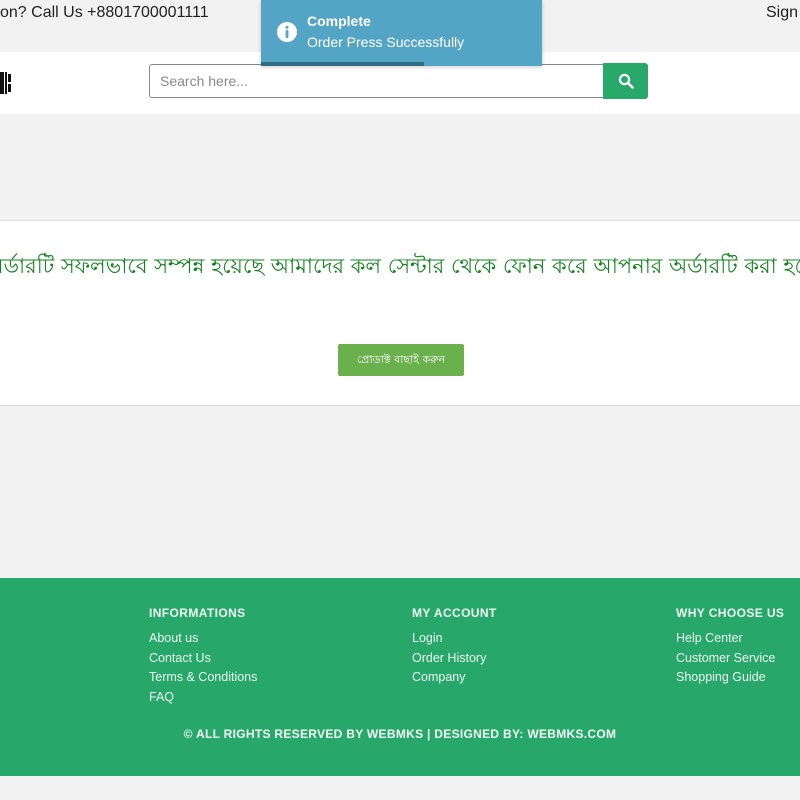 Image resolution: width=800 pixels, height=800 pixels. I want to click on footer-link-company: Company, so click(454, 678).